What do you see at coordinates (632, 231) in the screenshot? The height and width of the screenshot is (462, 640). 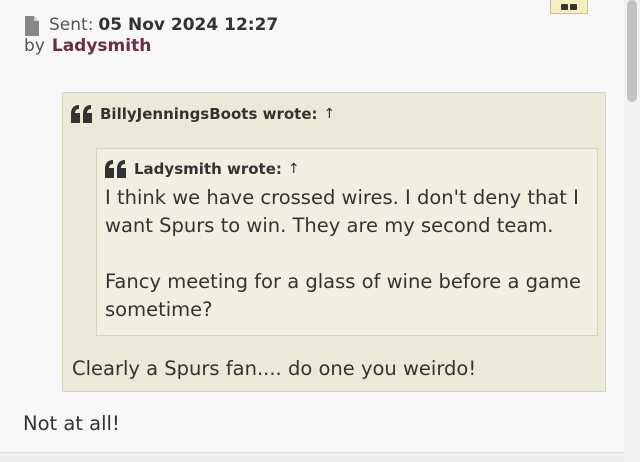 I see `page-scrollbar` at bounding box center [632, 231].